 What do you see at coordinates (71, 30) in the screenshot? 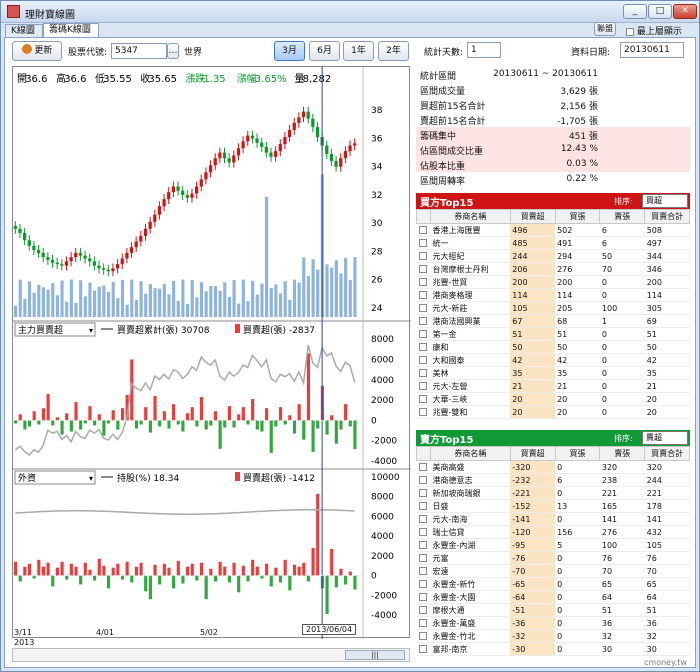
I see `tab-chips-kline: 籌碼K線圖` at bounding box center [71, 30].